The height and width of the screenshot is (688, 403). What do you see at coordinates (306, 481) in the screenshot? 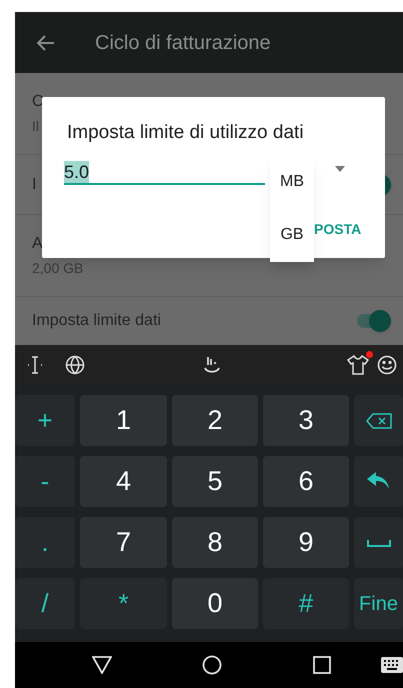
I see `keyboard-key: 6` at bounding box center [306, 481].